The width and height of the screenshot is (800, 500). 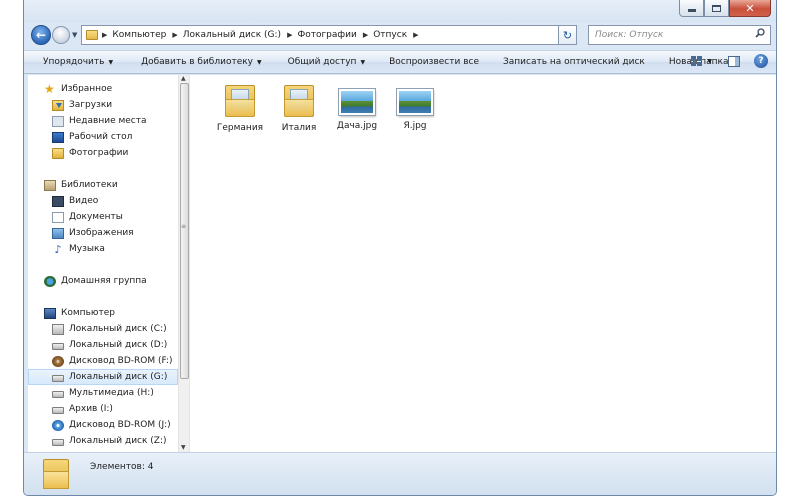 I want to click on nav-item-desktop: Рабочий стол, so click(x=115, y=137).